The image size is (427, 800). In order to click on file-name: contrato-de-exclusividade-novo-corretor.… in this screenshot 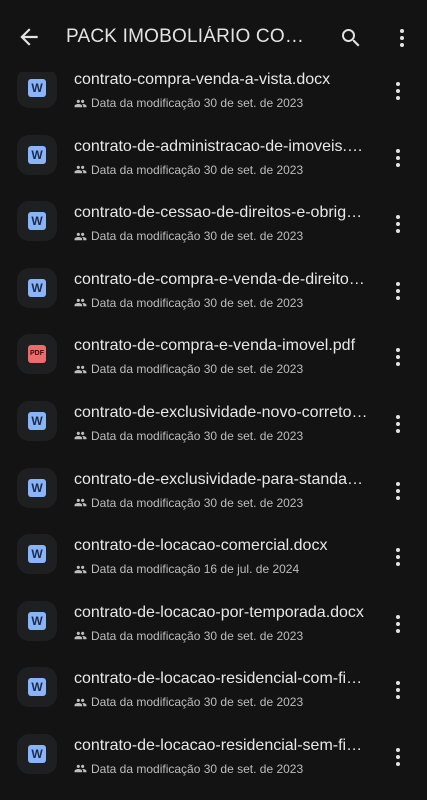, I will do `click(221, 412)`.